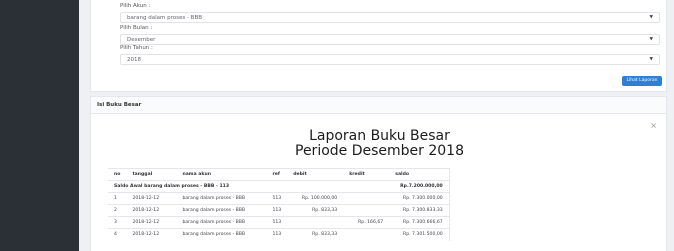  What do you see at coordinates (379, 151) in the screenshot?
I see `report-period: Periode Desember 2018` at bounding box center [379, 151].